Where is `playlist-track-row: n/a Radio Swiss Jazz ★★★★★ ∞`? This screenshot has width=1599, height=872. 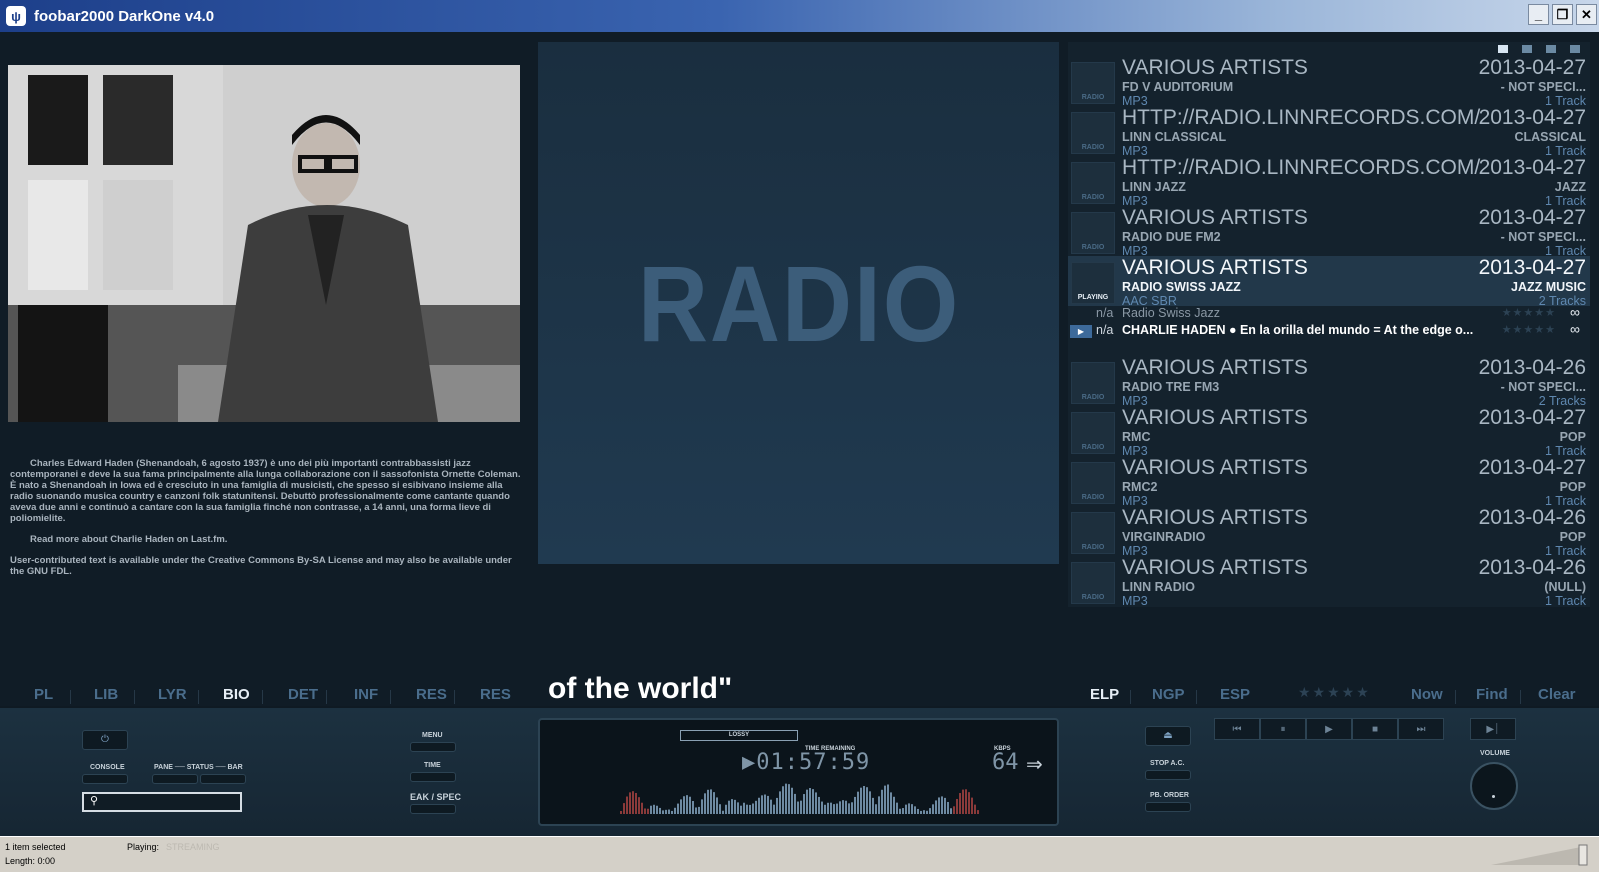
playlist-track-row: n/a Radio Swiss Jazz ★★★★★ ∞ is located at coordinates (1329, 313).